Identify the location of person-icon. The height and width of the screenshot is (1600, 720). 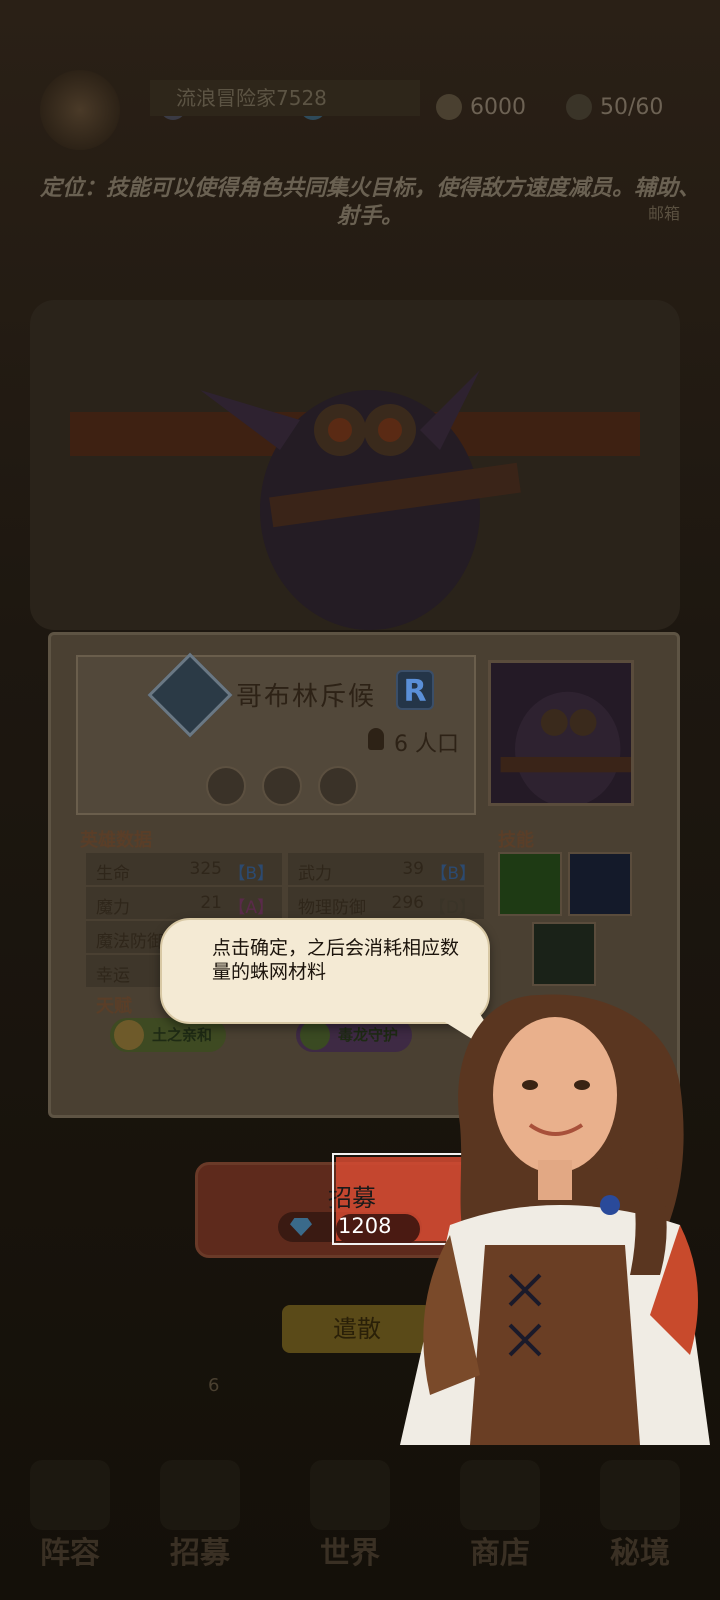
(579, 107).